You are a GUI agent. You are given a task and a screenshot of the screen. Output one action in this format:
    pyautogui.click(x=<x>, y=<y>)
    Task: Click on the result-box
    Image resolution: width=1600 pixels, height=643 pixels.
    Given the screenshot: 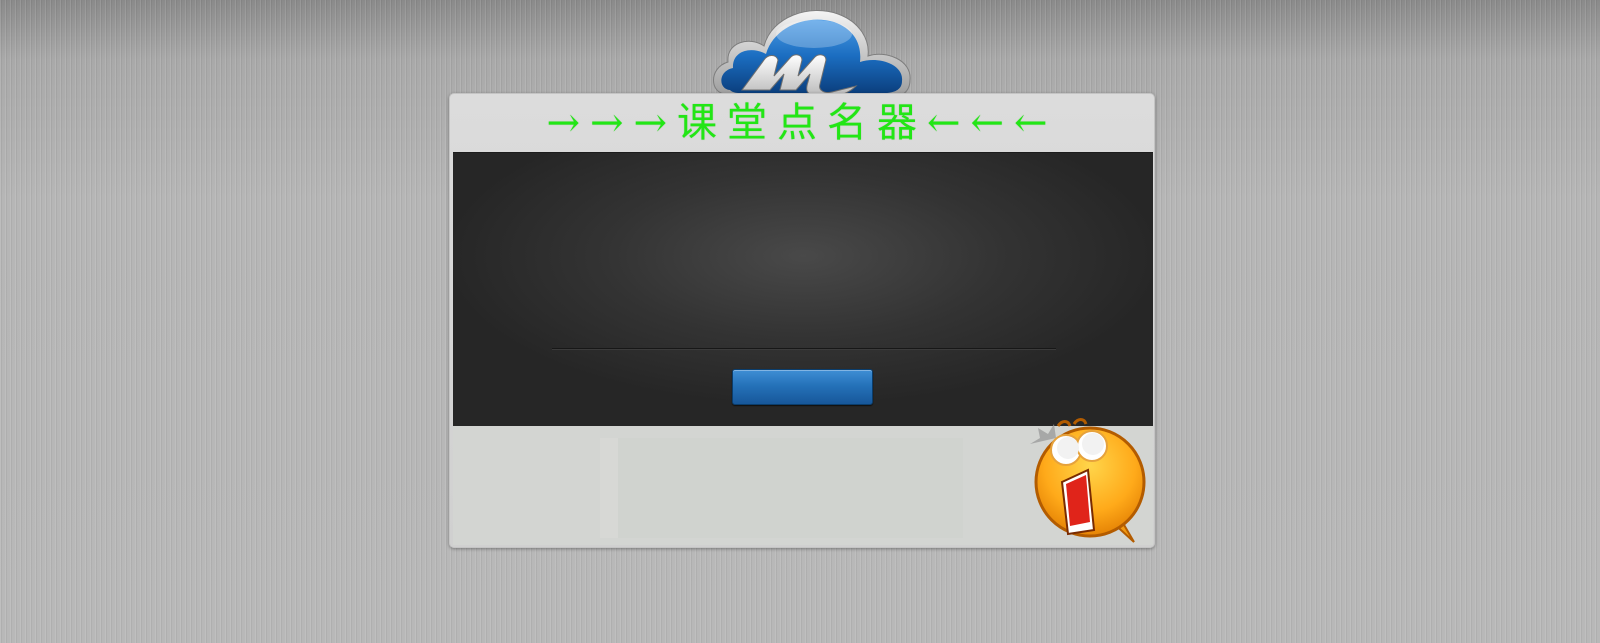 What is the action you would take?
    pyautogui.click(x=790, y=488)
    